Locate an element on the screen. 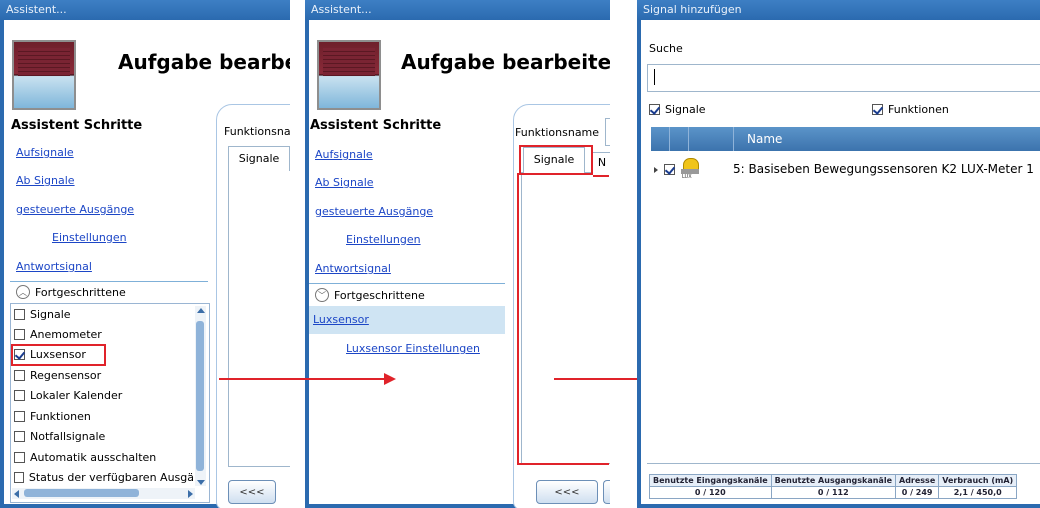 This screenshot has width=1040, height=508. function-name-label: Funktionsname is located at coordinates (557, 132).